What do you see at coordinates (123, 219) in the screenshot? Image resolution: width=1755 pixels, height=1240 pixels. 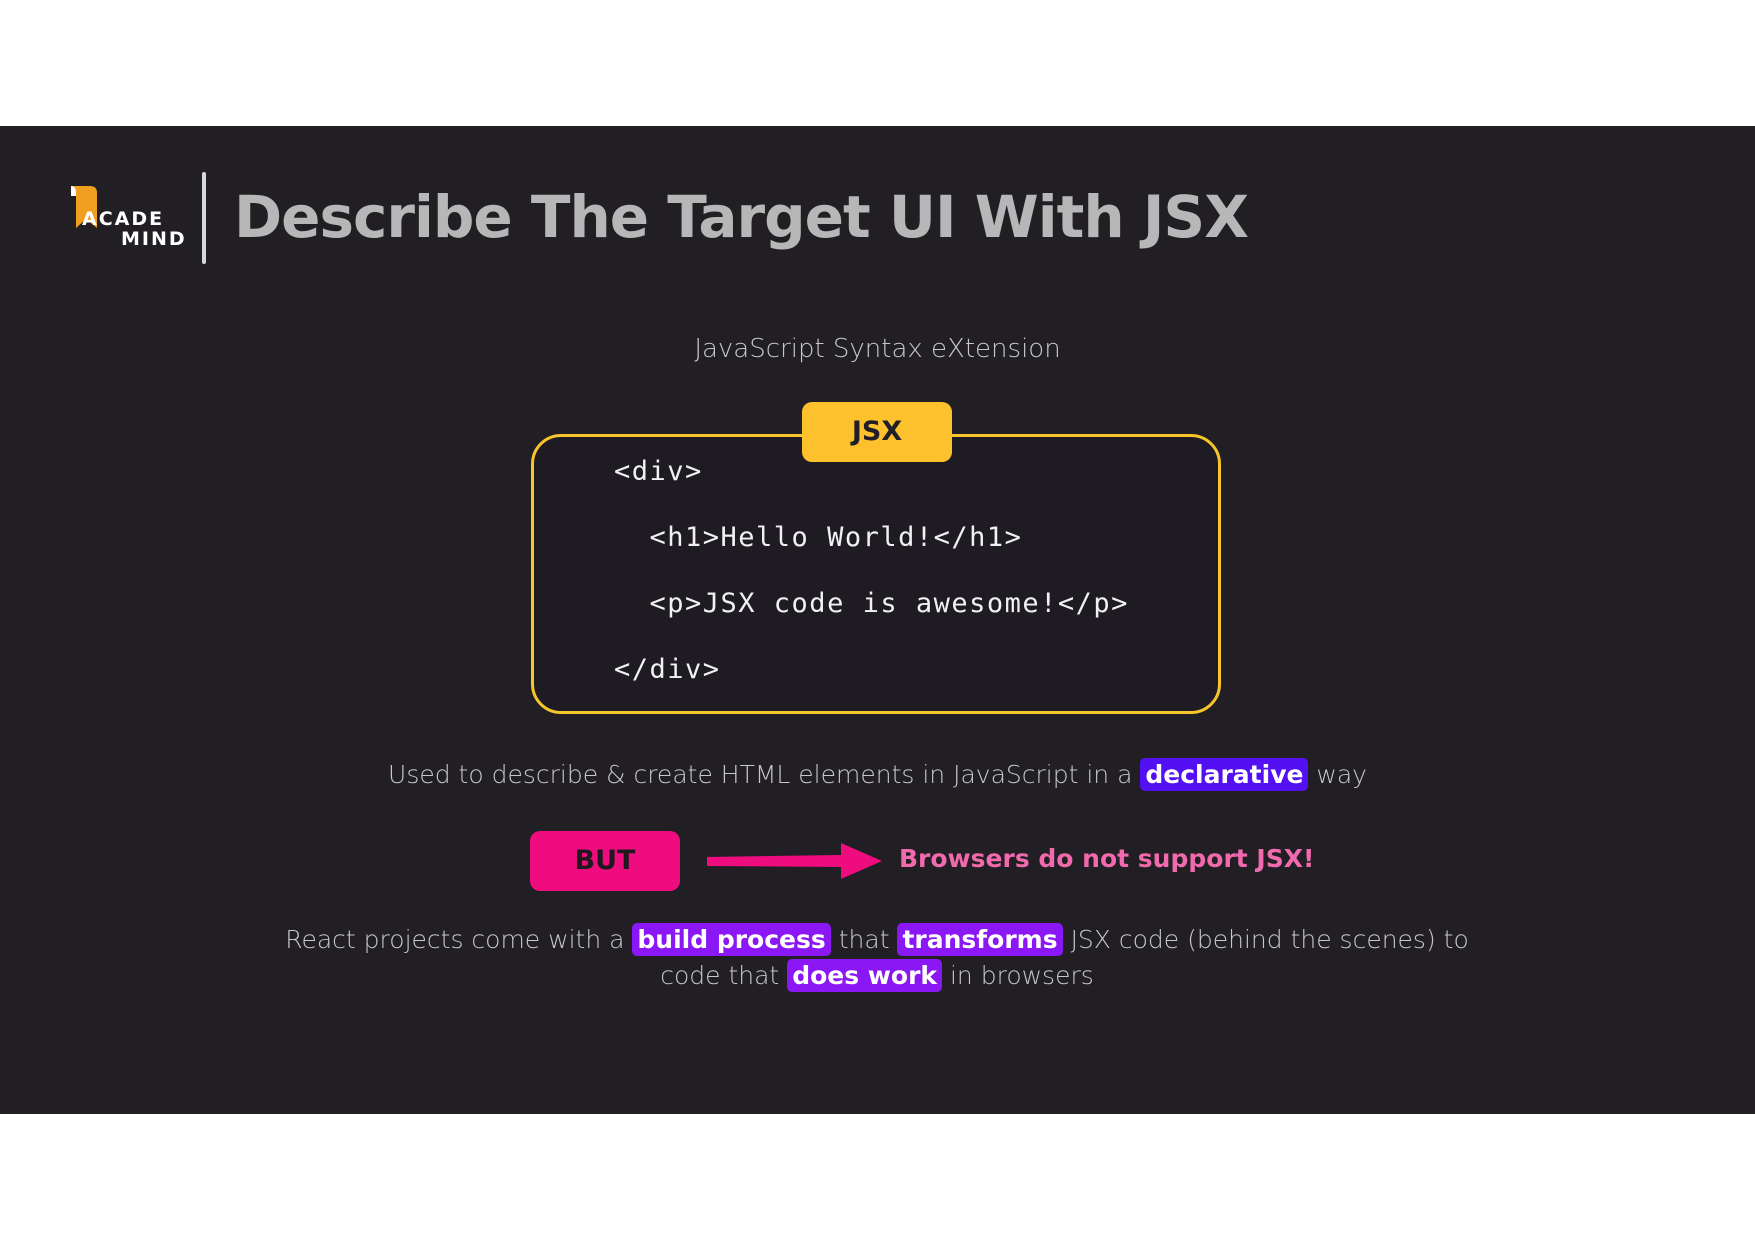 I see `logo-text-line-1: ACADE` at bounding box center [123, 219].